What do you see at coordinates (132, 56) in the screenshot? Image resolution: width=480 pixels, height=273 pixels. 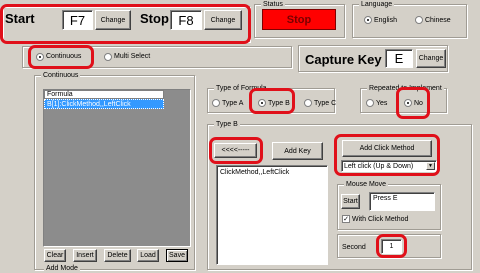 I see `mode-multiselect-label: Multi Select` at bounding box center [132, 56].